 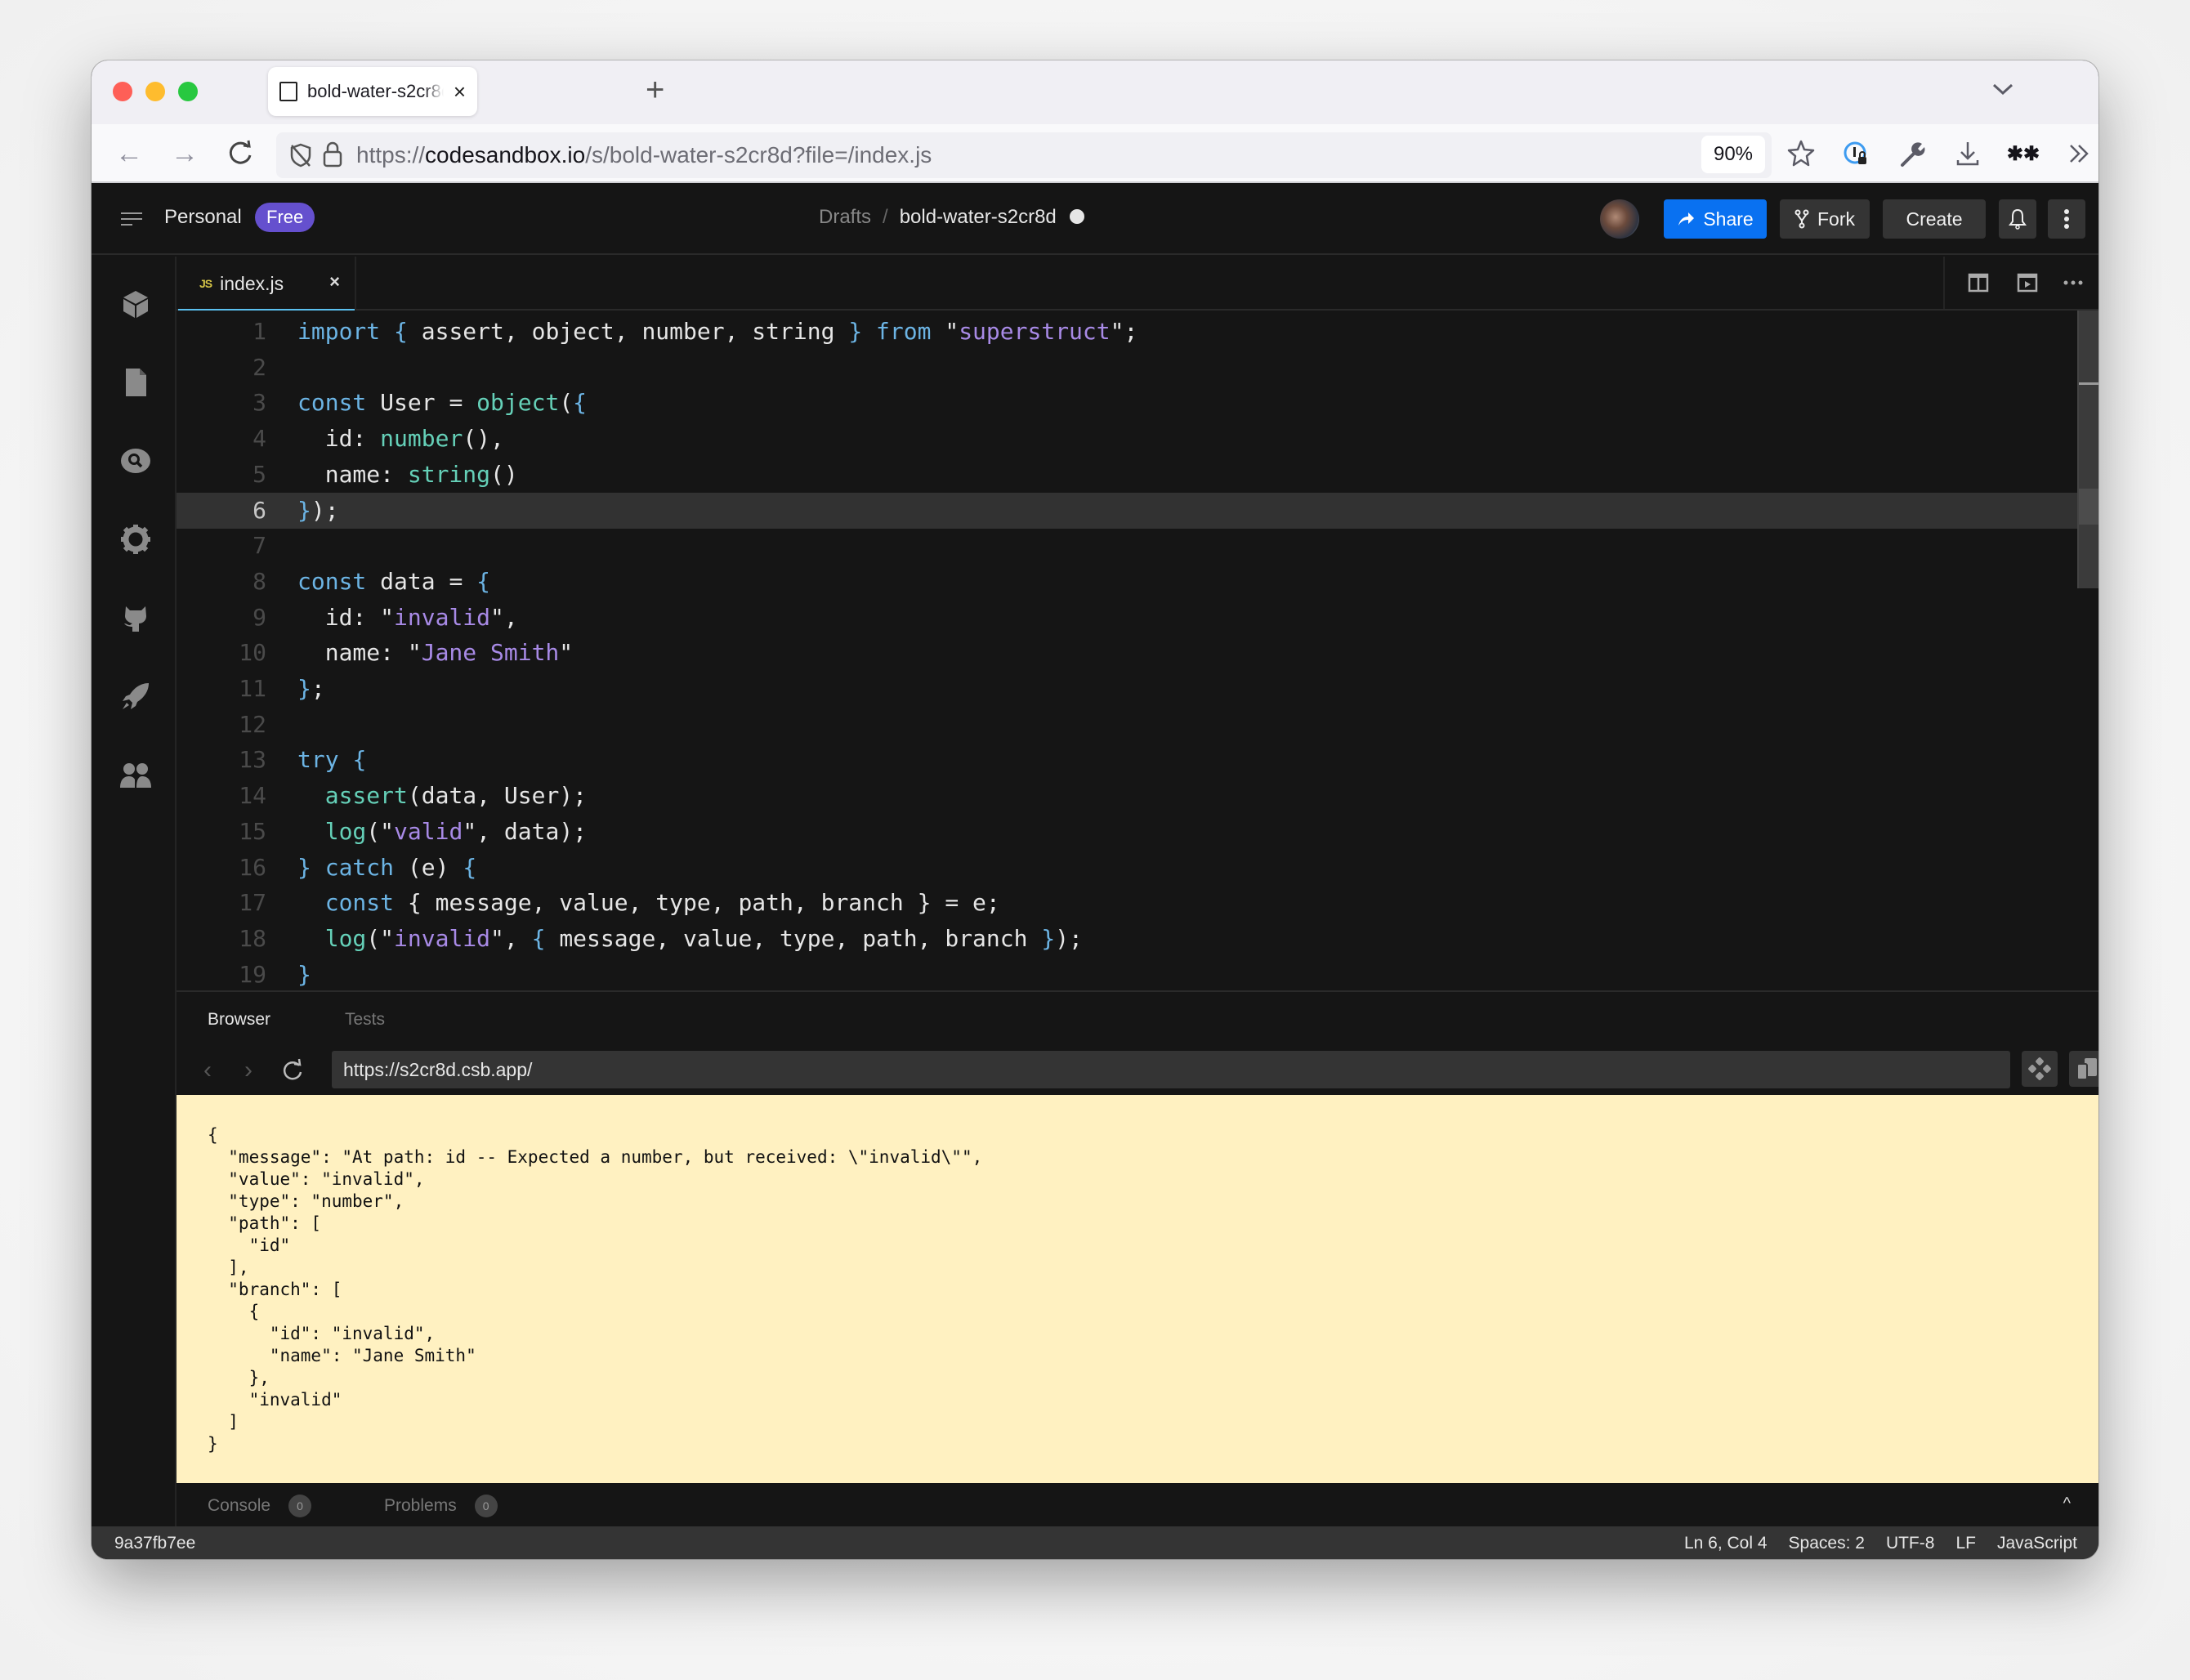 What do you see at coordinates (239, 1020) in the screenshot?
I see `tab-browser: Browser` at bounding box center [239, 1020].